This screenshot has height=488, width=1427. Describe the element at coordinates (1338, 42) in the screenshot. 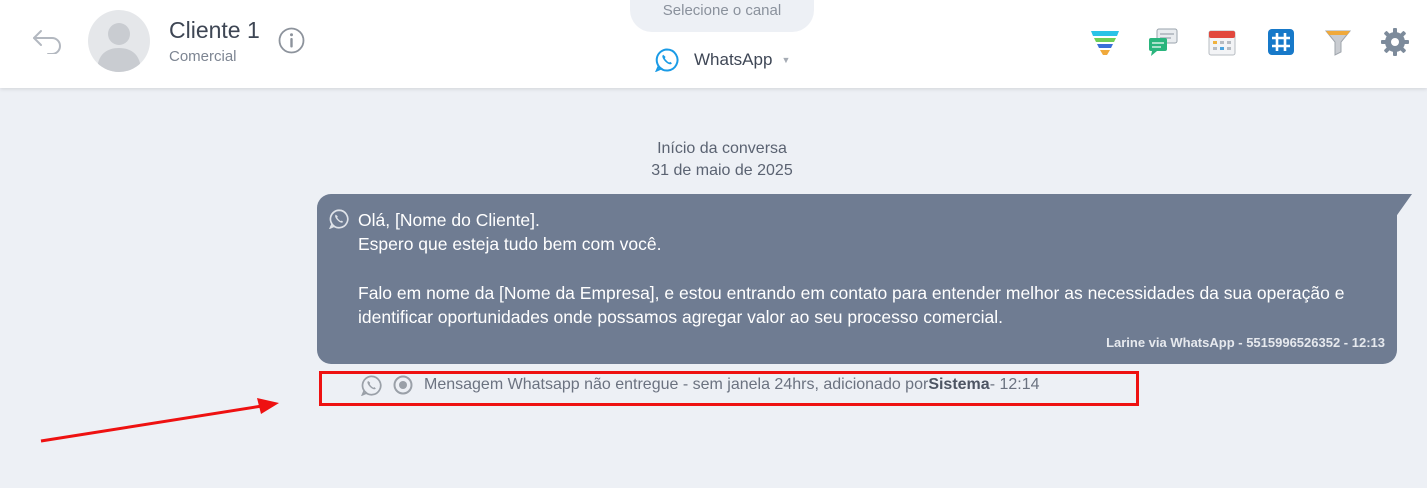

I see `filter-icon` at that location.